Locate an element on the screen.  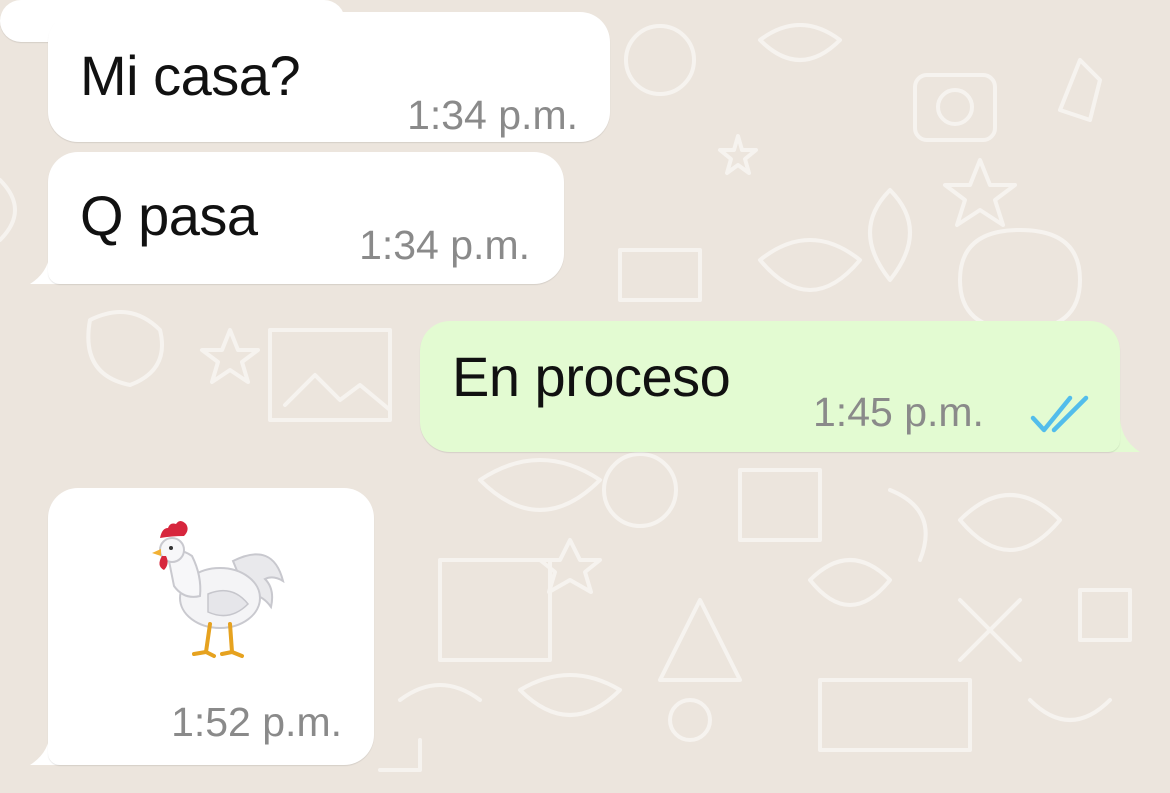
rooster-emoji is located at coordinates (218, 589).